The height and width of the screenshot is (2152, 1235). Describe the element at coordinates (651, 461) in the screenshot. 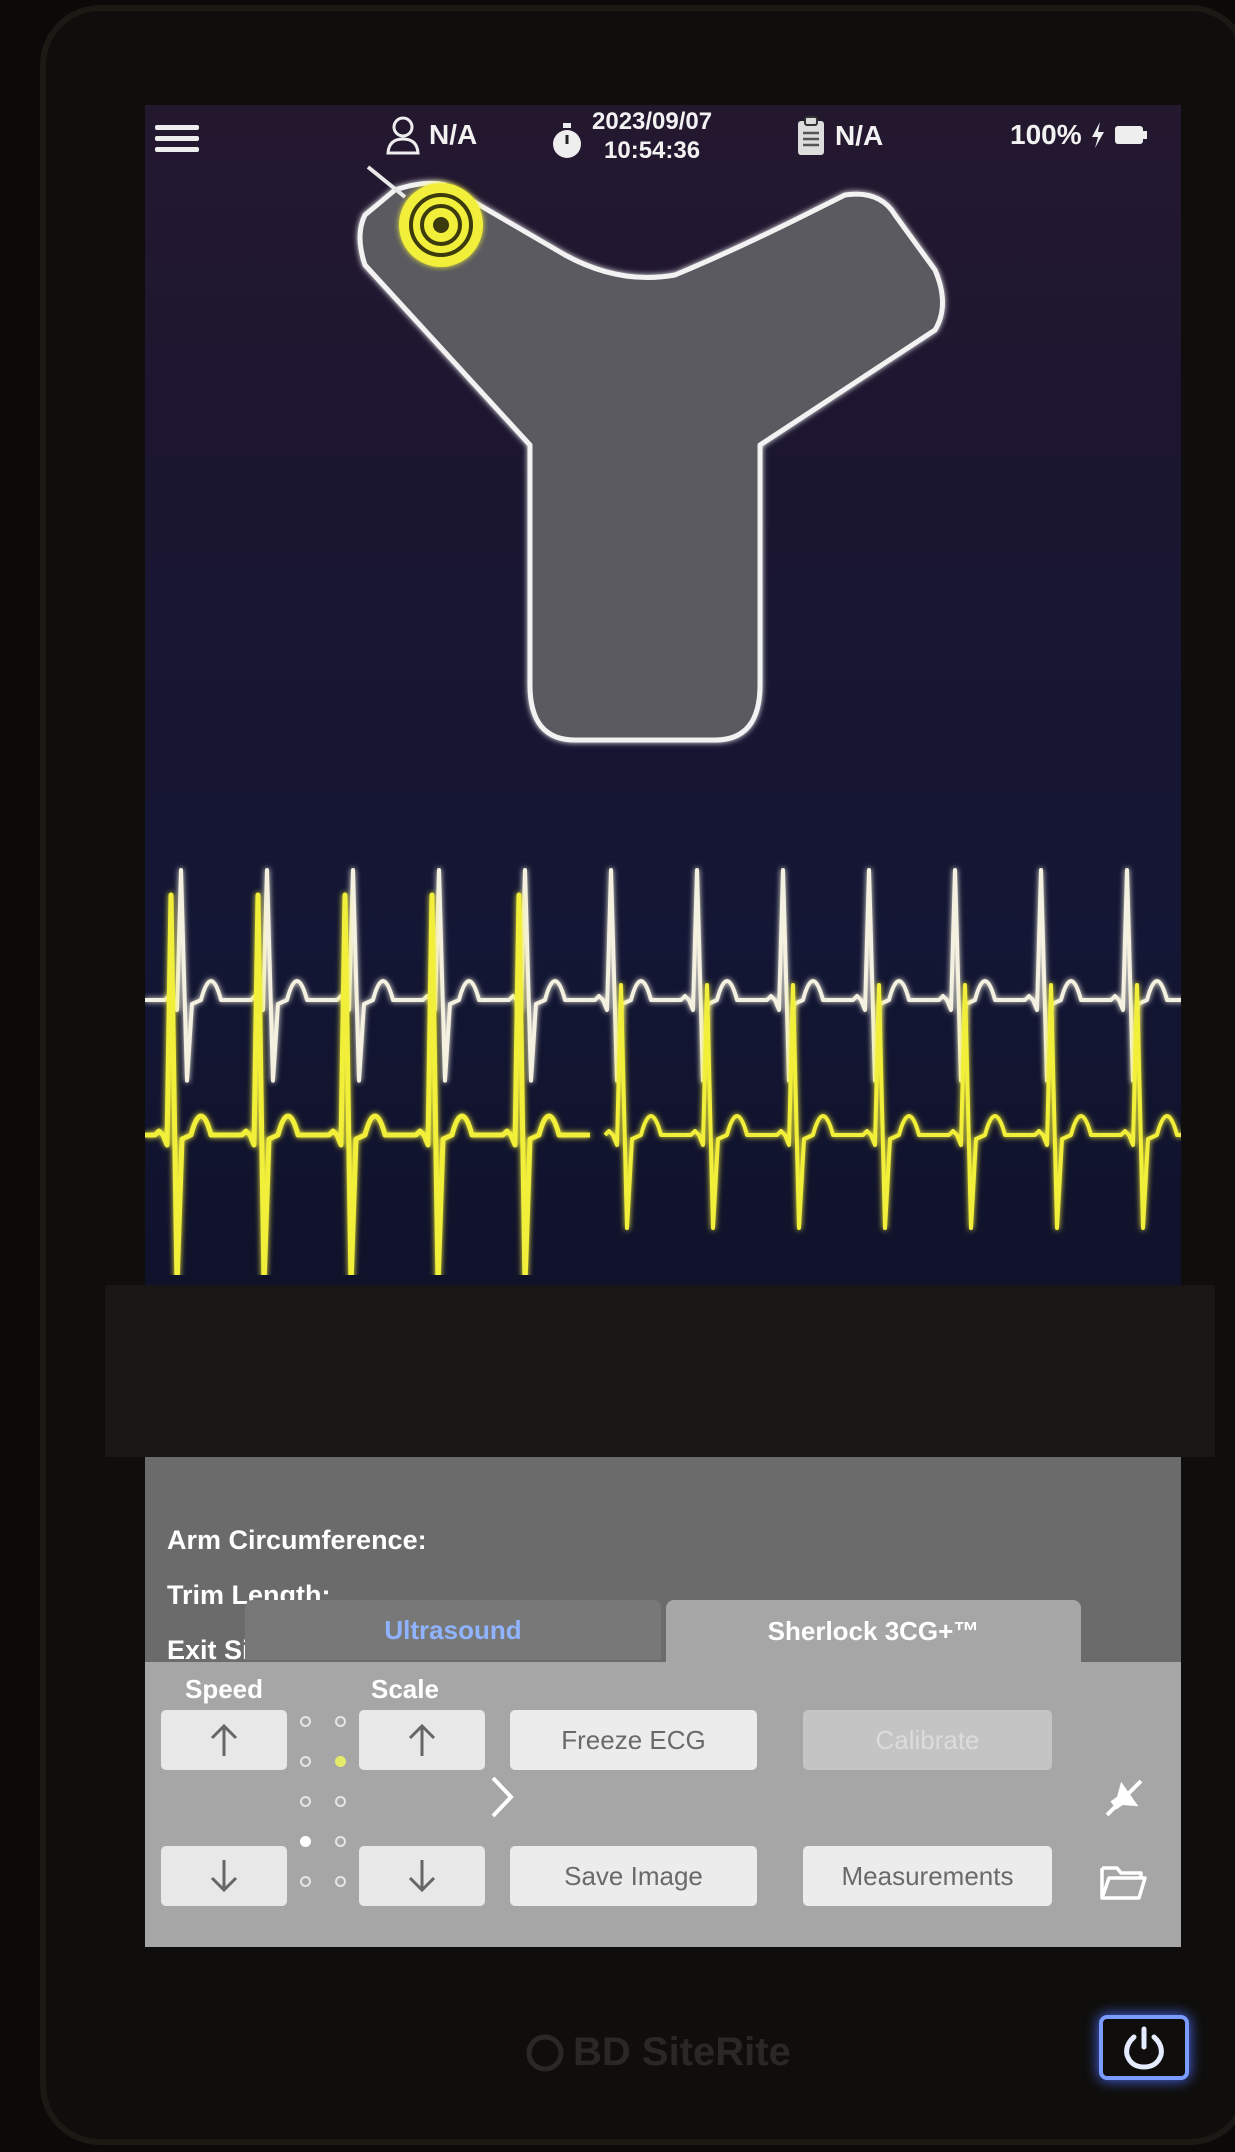

I see `tip-location-shape` at that location.